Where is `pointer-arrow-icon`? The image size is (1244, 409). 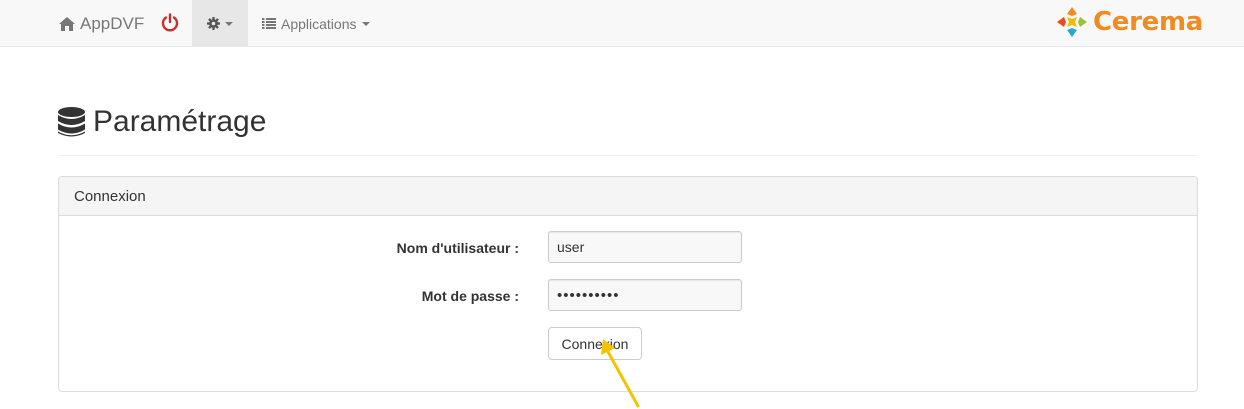
pointer-arrow-icon is located at coordinates (620, 373).